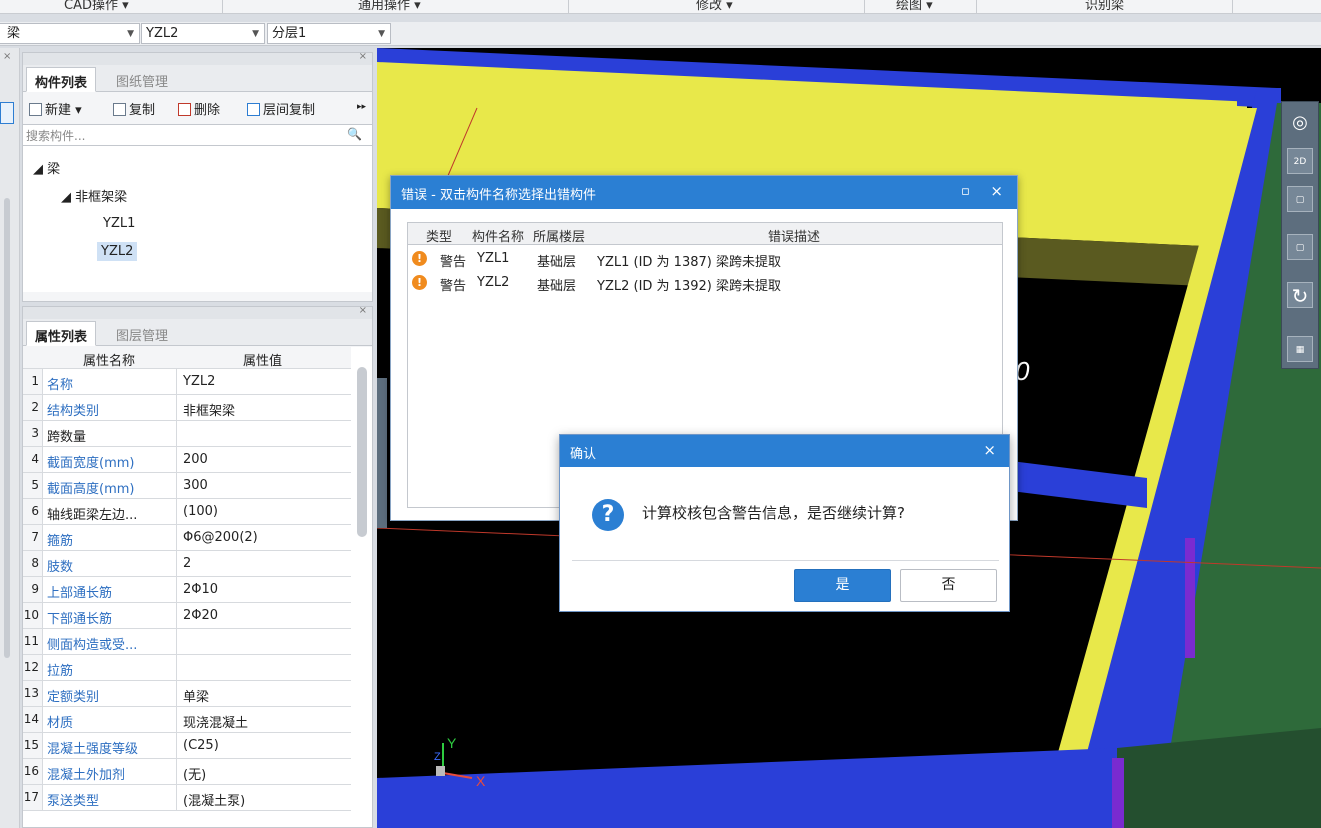 Image resolution: width=1321 pixels, height=828 pixels. Describe the element at coordinates (94, 195) in the screenshot. I see `tree-node-non-frame-beam: ◢ 非框架梁` at that location.